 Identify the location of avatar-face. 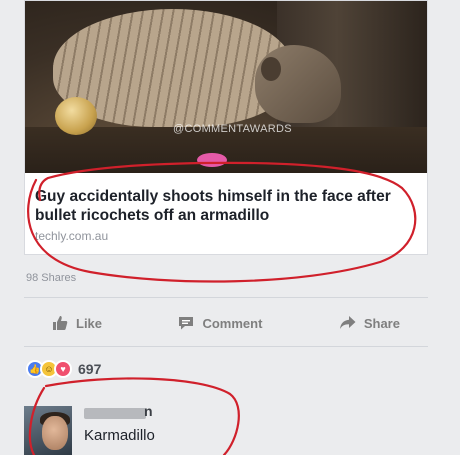
(55, 433).